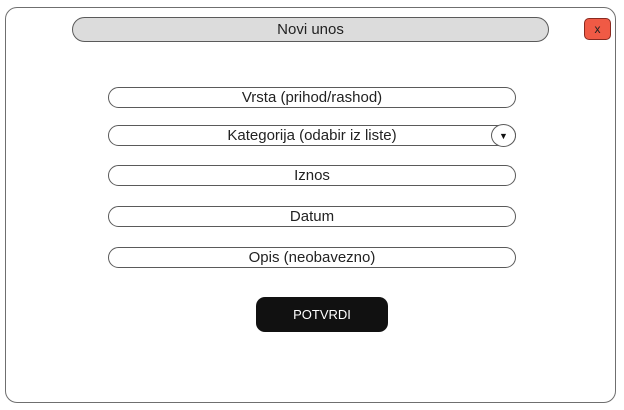  I want to click on amount-field-label: Iznos, so click(312, 175).